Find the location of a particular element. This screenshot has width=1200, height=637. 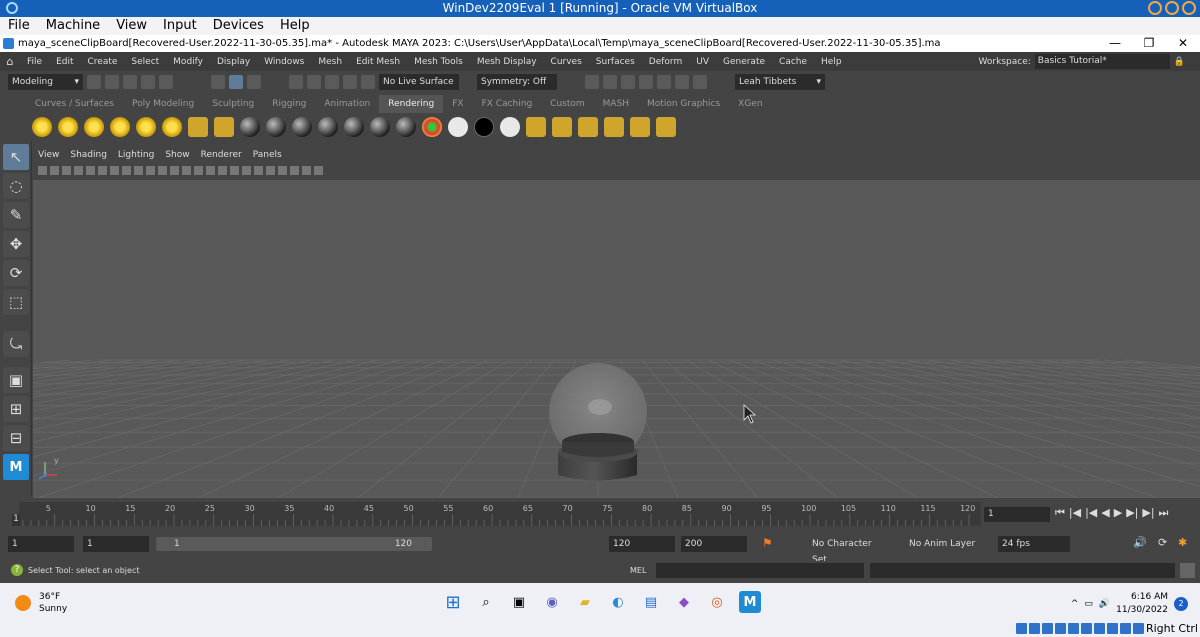

current-frame-field: 1 is located at coordinates (1017, 514).